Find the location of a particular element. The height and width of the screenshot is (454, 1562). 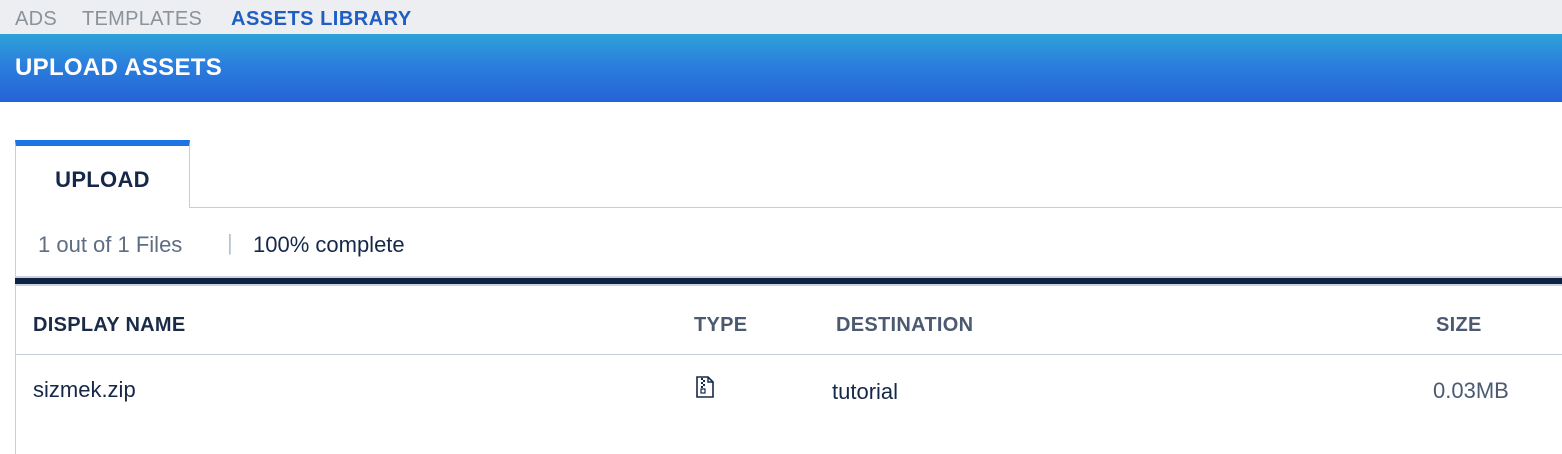

files-count-text: 1 out of 1 Files is located at coordinates (110, 244).